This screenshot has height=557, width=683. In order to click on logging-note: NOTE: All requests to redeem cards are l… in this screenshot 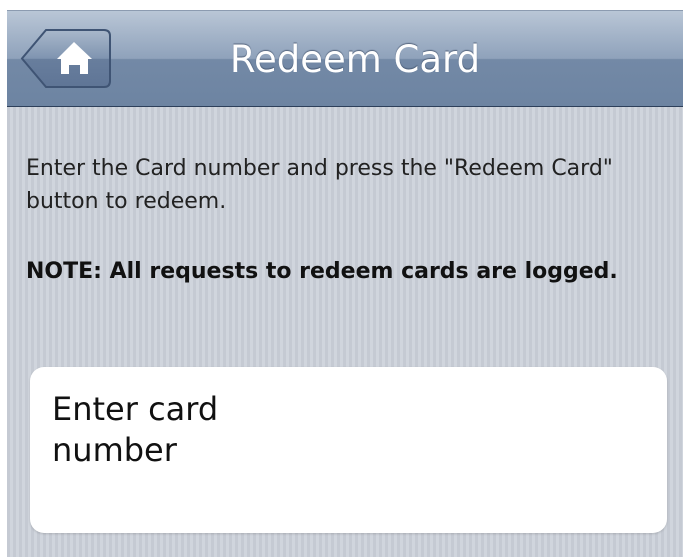, I will do `click(322, 271)`.